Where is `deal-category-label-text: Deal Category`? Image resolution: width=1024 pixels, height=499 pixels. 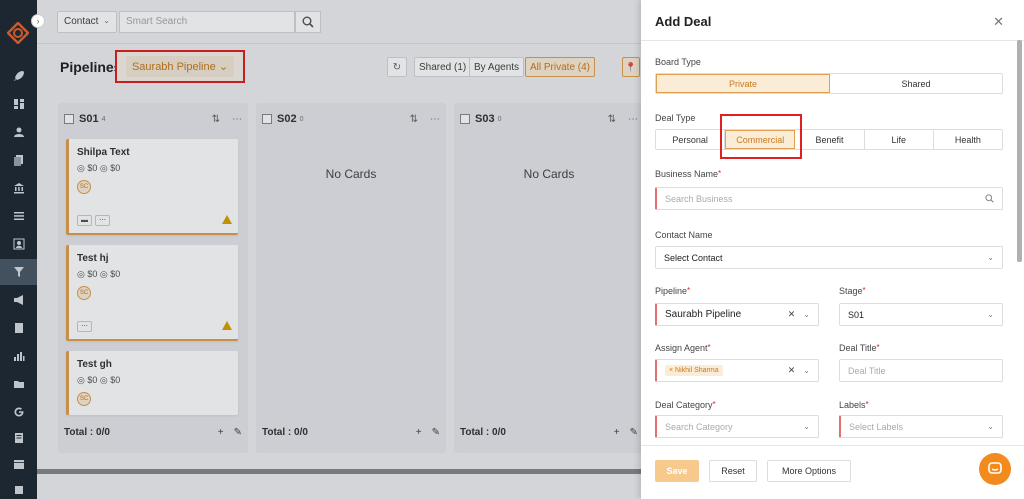
deal-category-label-text: Deal Category is located at coordinates (684, 405).